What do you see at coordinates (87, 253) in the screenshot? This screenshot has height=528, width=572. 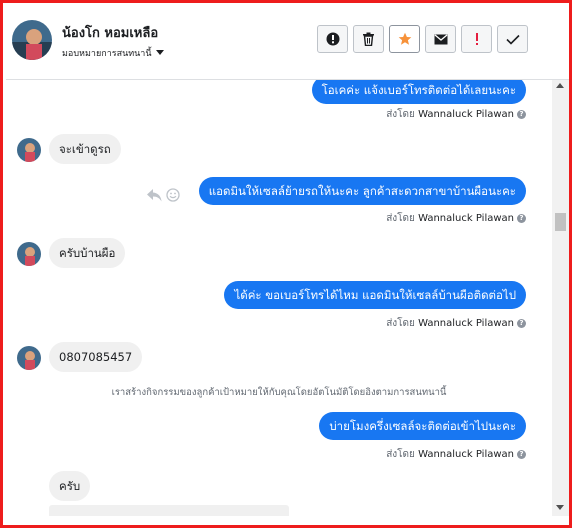 I see `incoming-message: ครับบ้านผือ` at bounding box center [87, 253].